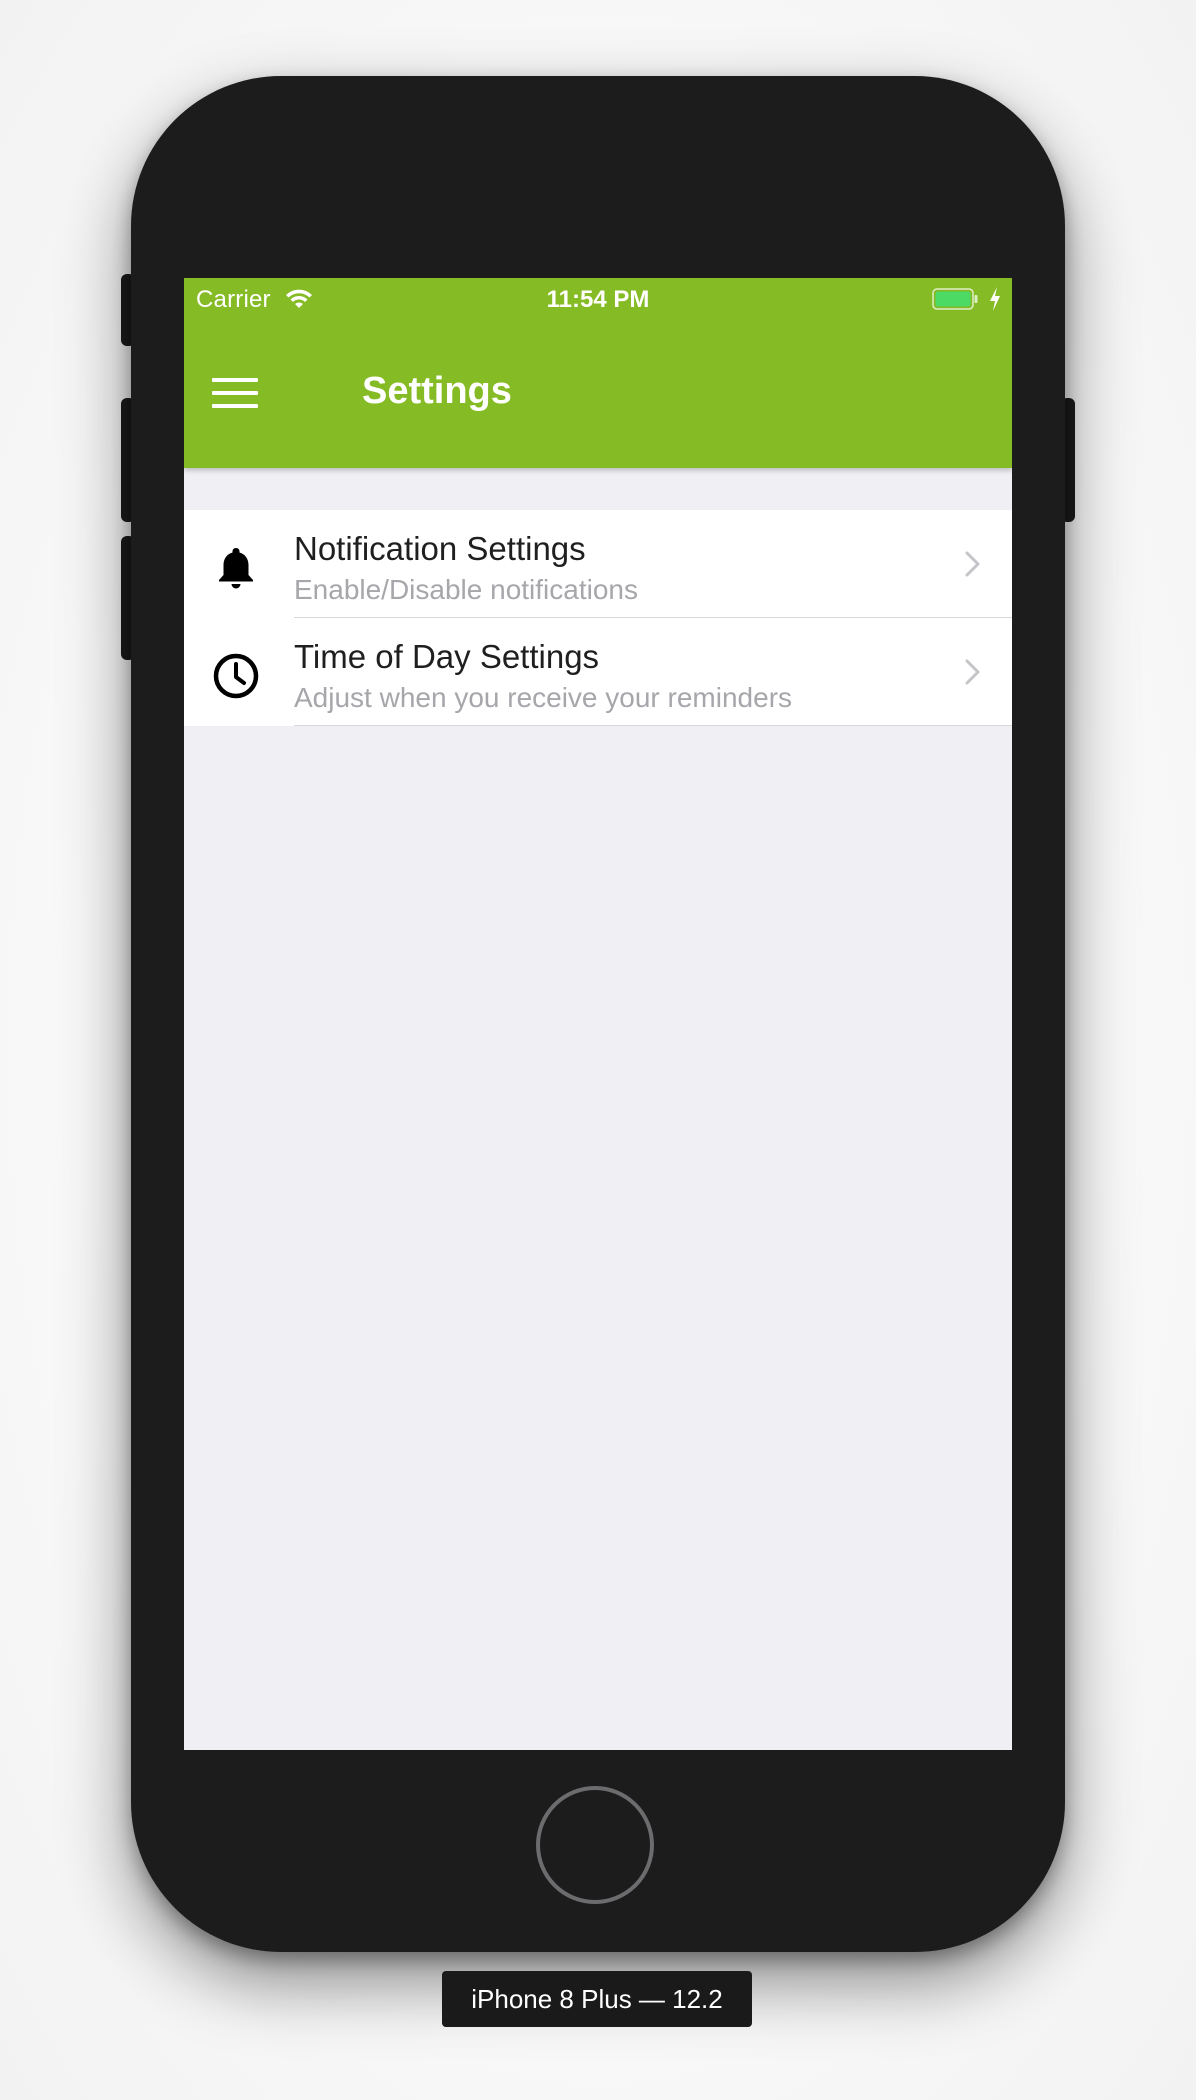 The width and height of the screenshot is (1196, 2100). Describe the element at coordinates (598, 394) in the screenshot. I see `navigation-bar: Settings` at that location.